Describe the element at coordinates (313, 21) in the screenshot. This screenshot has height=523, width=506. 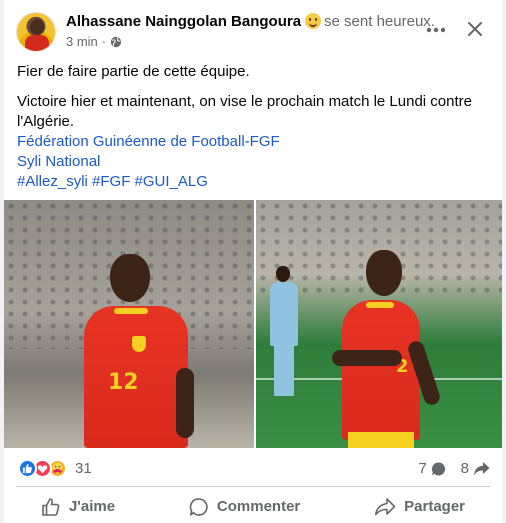
I see `happy-emoji-icon` at that location.